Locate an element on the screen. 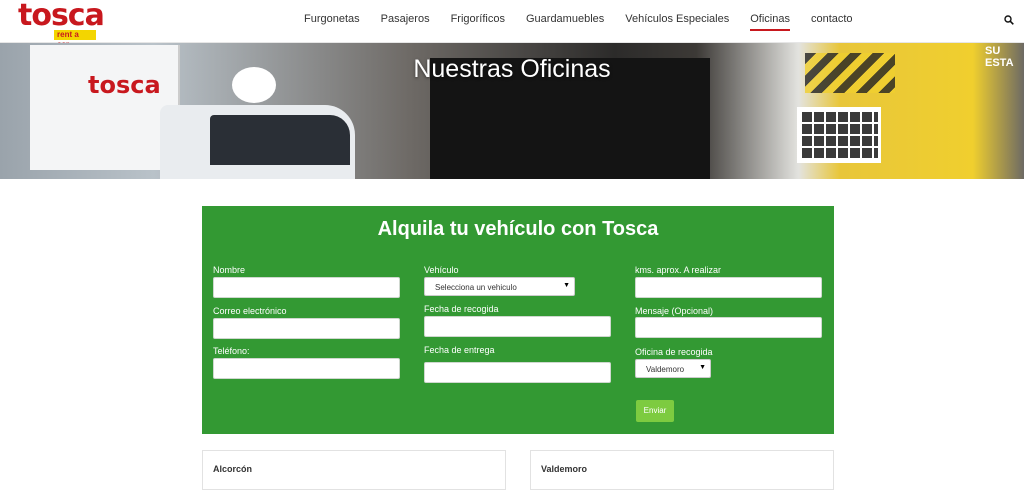  page-title: Nuestras Oficinas is located at coordinates (512, 69).